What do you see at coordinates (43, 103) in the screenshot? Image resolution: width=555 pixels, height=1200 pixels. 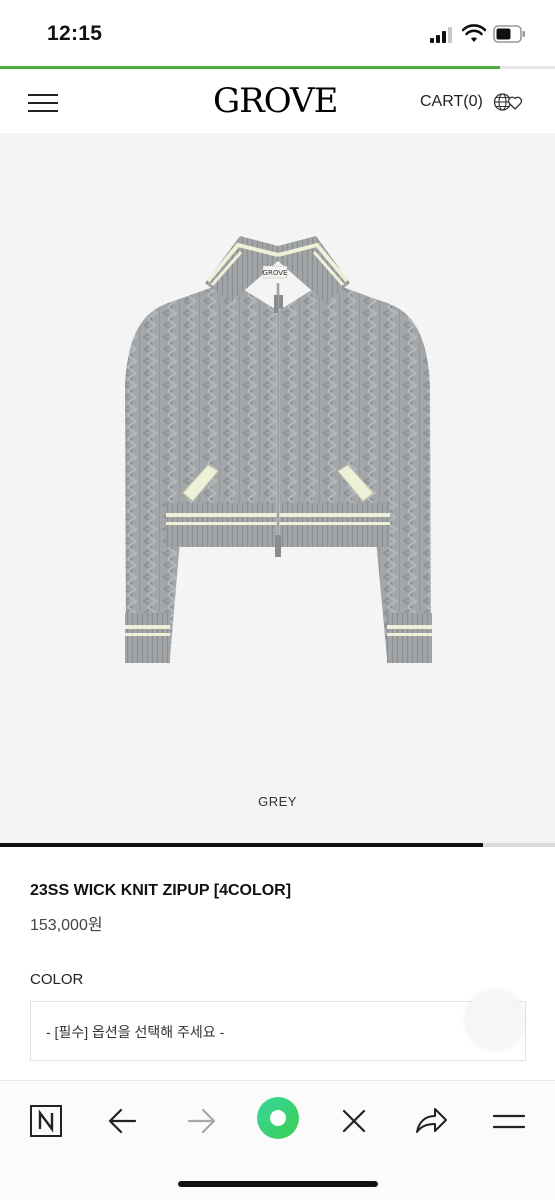 I see `hamburger-menu-icon` at bounding box center [43, 103].